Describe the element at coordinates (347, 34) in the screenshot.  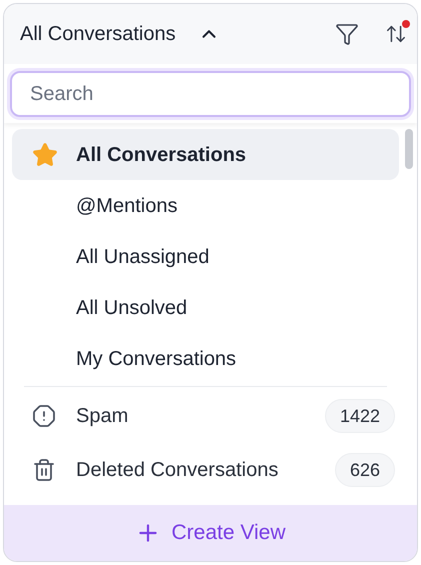
I see `filter-icon` at that location.